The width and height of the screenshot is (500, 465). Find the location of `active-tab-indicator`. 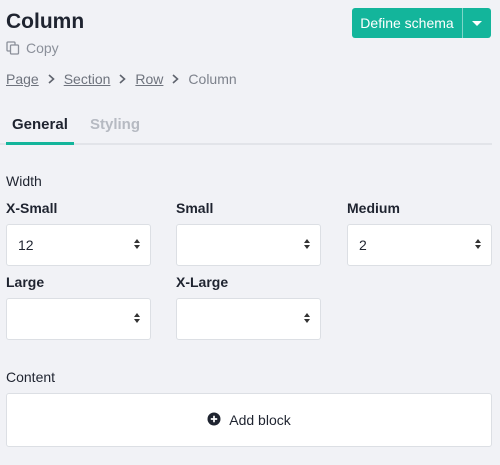

active-tab-indicator is located at coordinates (40, 143).